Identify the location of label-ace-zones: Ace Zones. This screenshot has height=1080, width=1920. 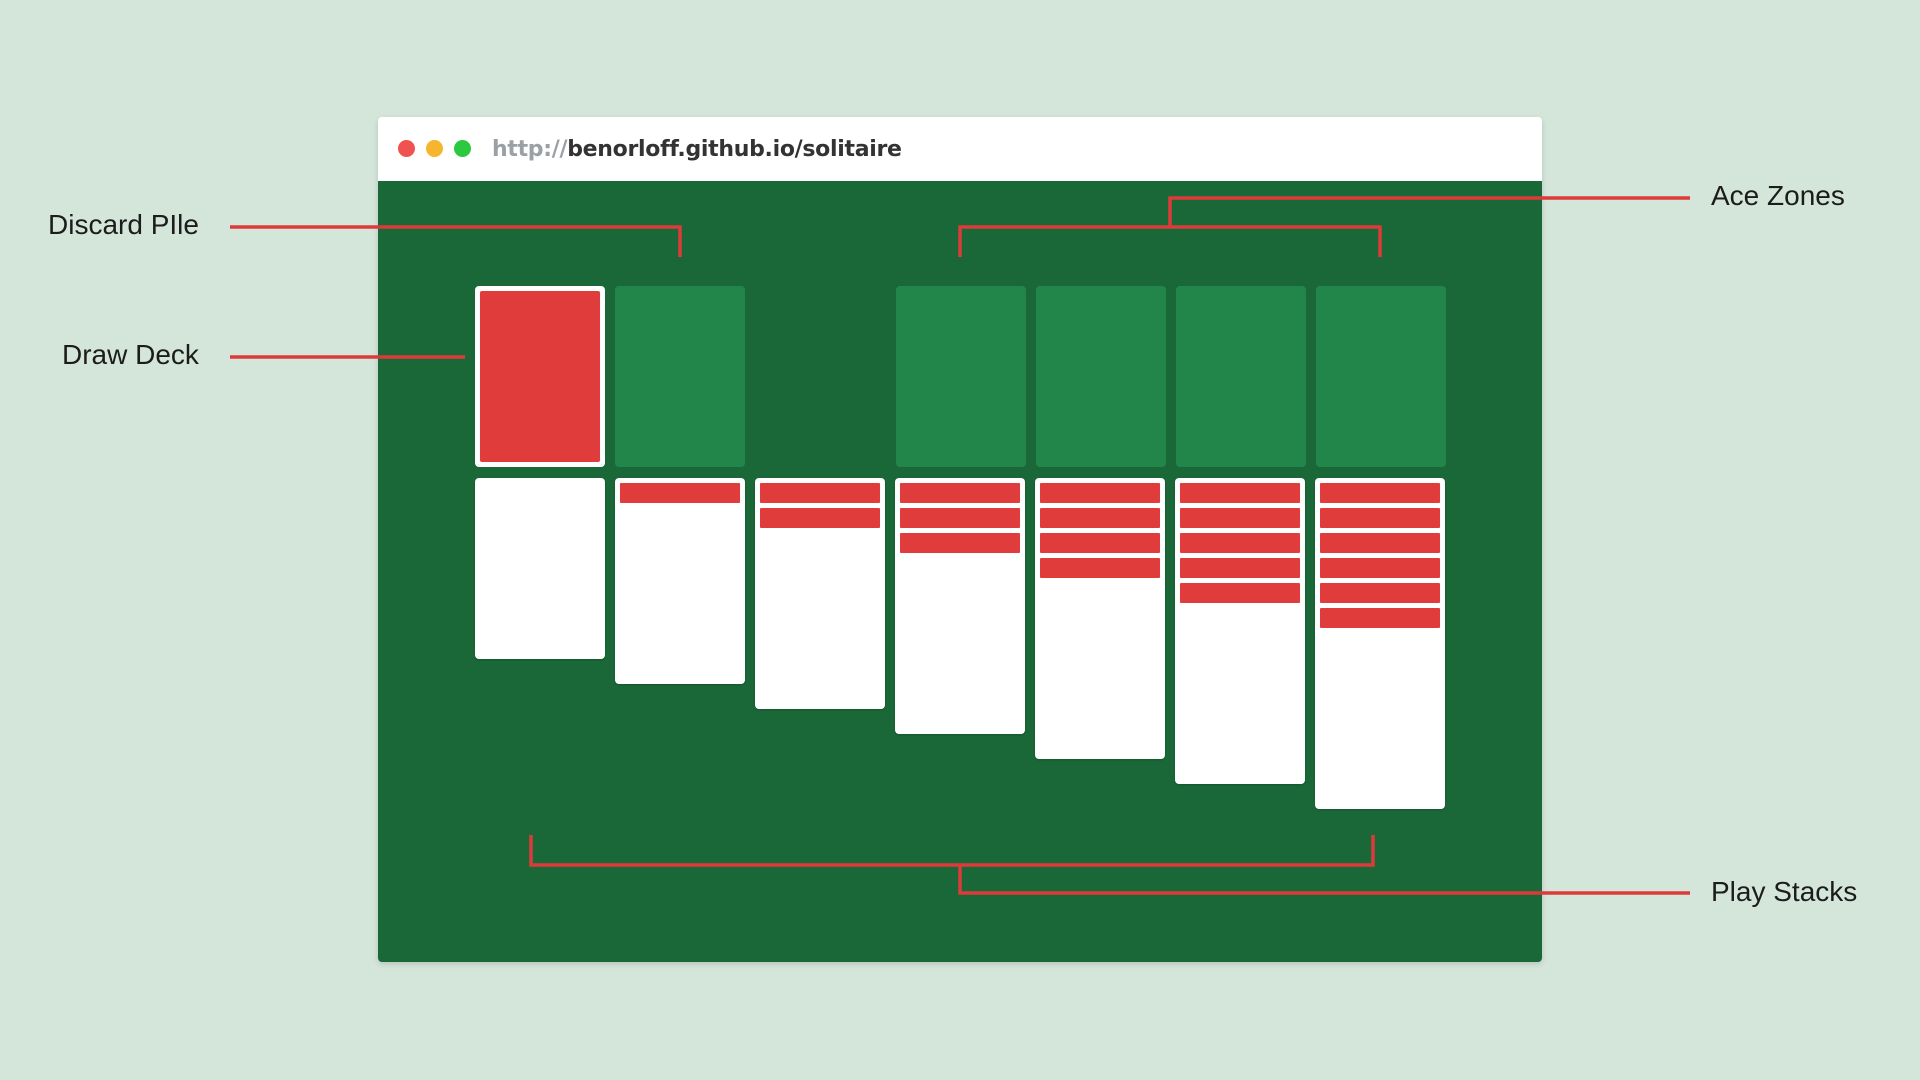
(1778, 195).